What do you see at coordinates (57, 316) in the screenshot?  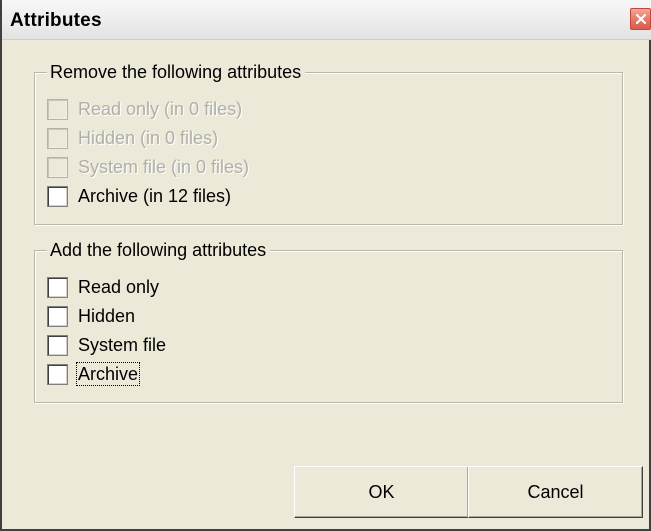 I see `add-hidden-checkbox` at bounding box center [57, 316].